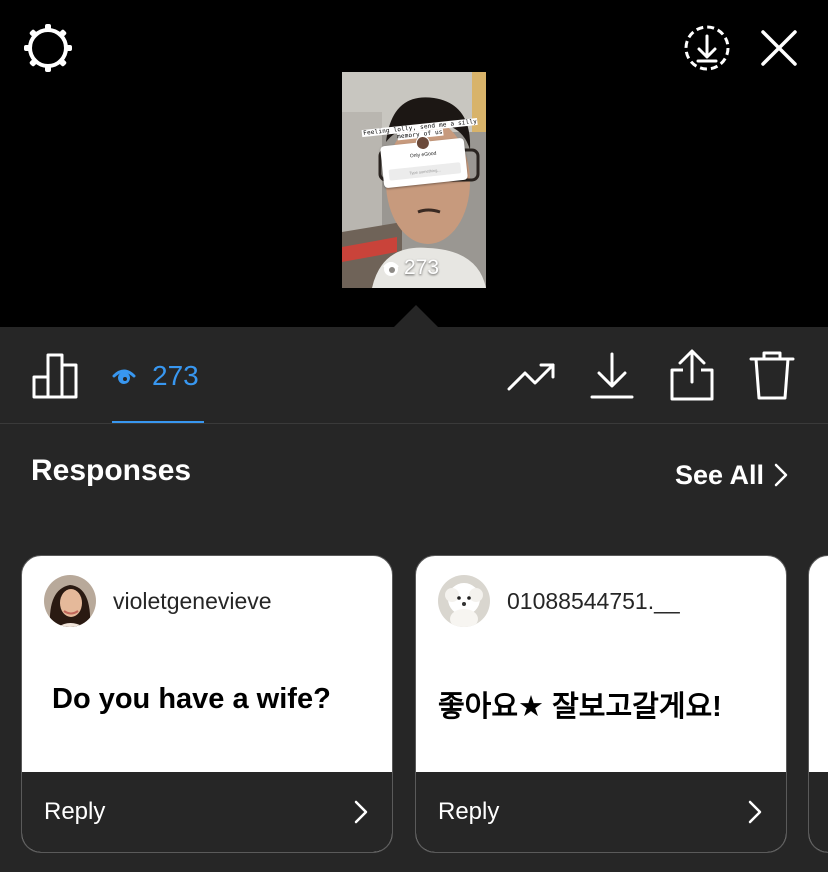  I want to click on viewers-count: 273, so click(175, 375).